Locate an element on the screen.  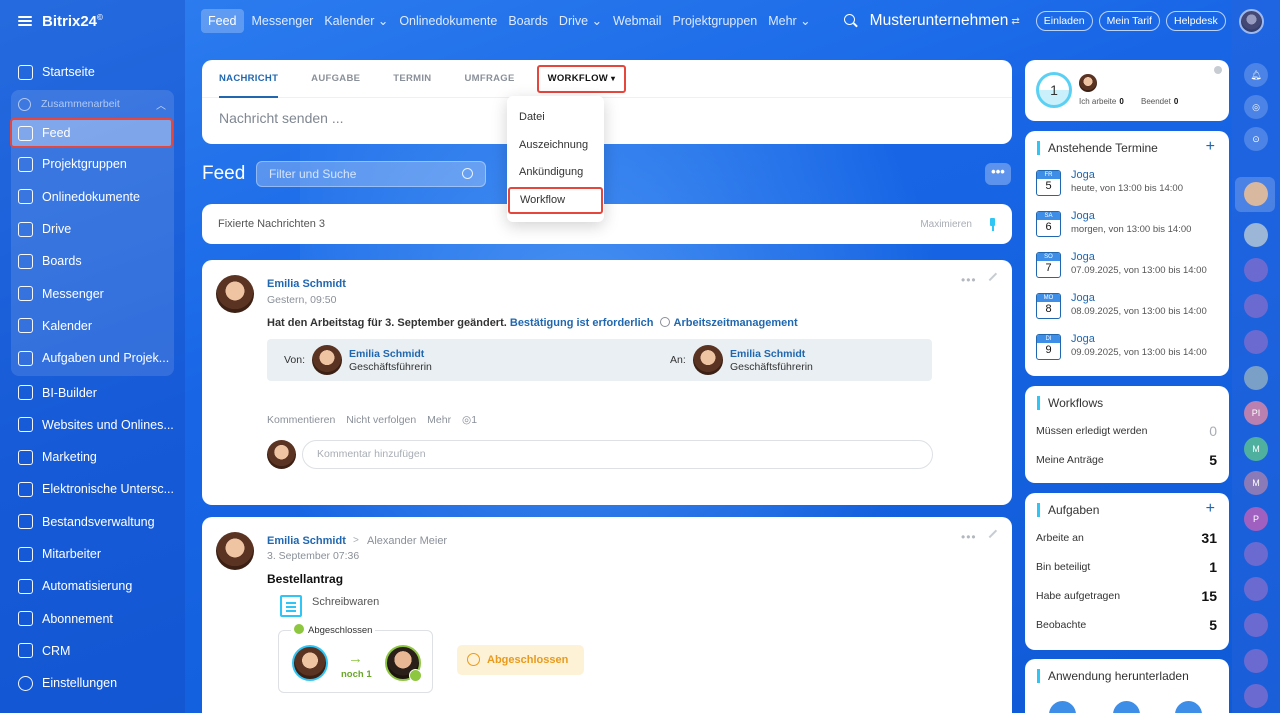
task-row: Arbeite an 31 is located at coordinates (1126, 538).